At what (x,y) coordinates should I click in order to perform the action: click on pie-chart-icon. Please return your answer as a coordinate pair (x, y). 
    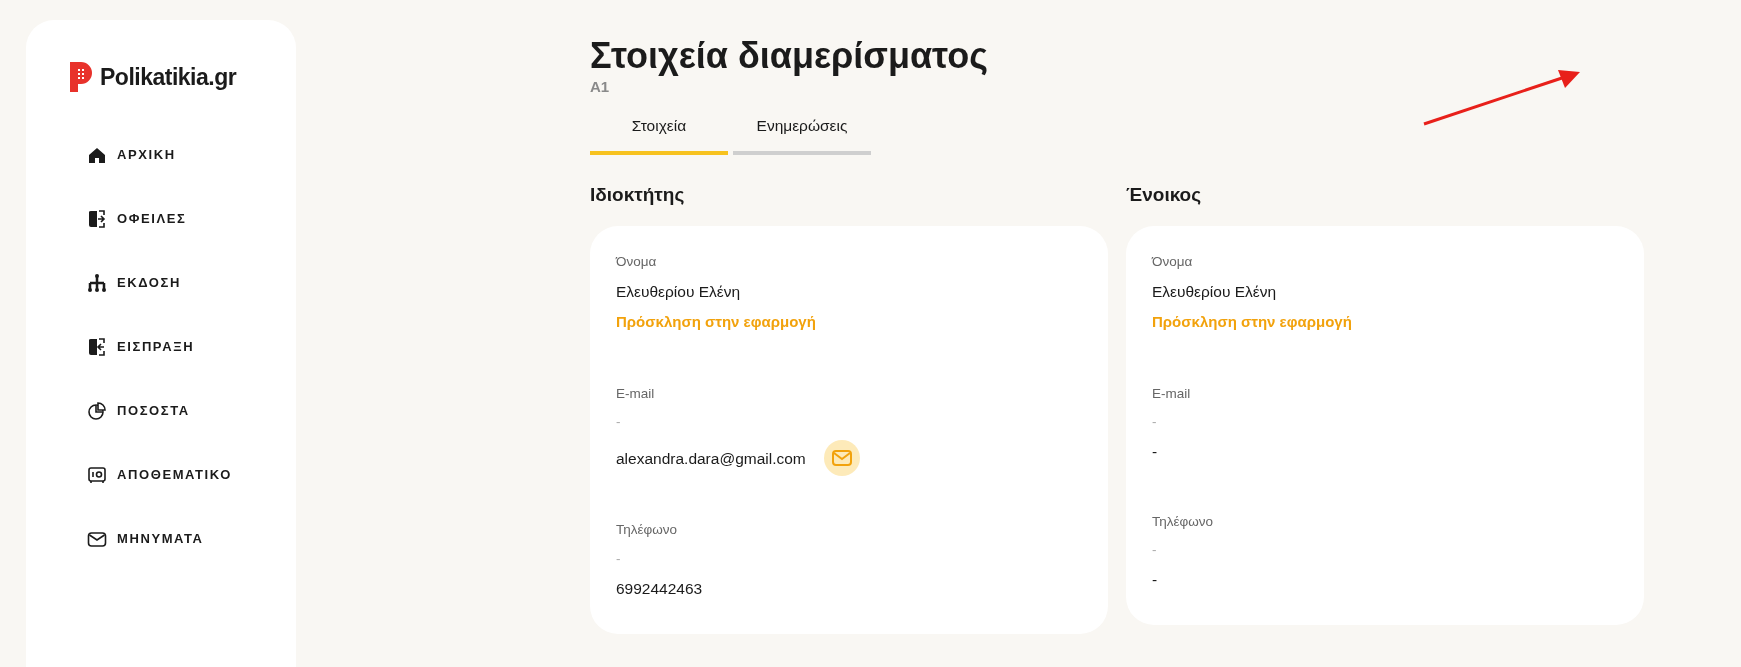
    Looking at the image, I should click on (97, 410).